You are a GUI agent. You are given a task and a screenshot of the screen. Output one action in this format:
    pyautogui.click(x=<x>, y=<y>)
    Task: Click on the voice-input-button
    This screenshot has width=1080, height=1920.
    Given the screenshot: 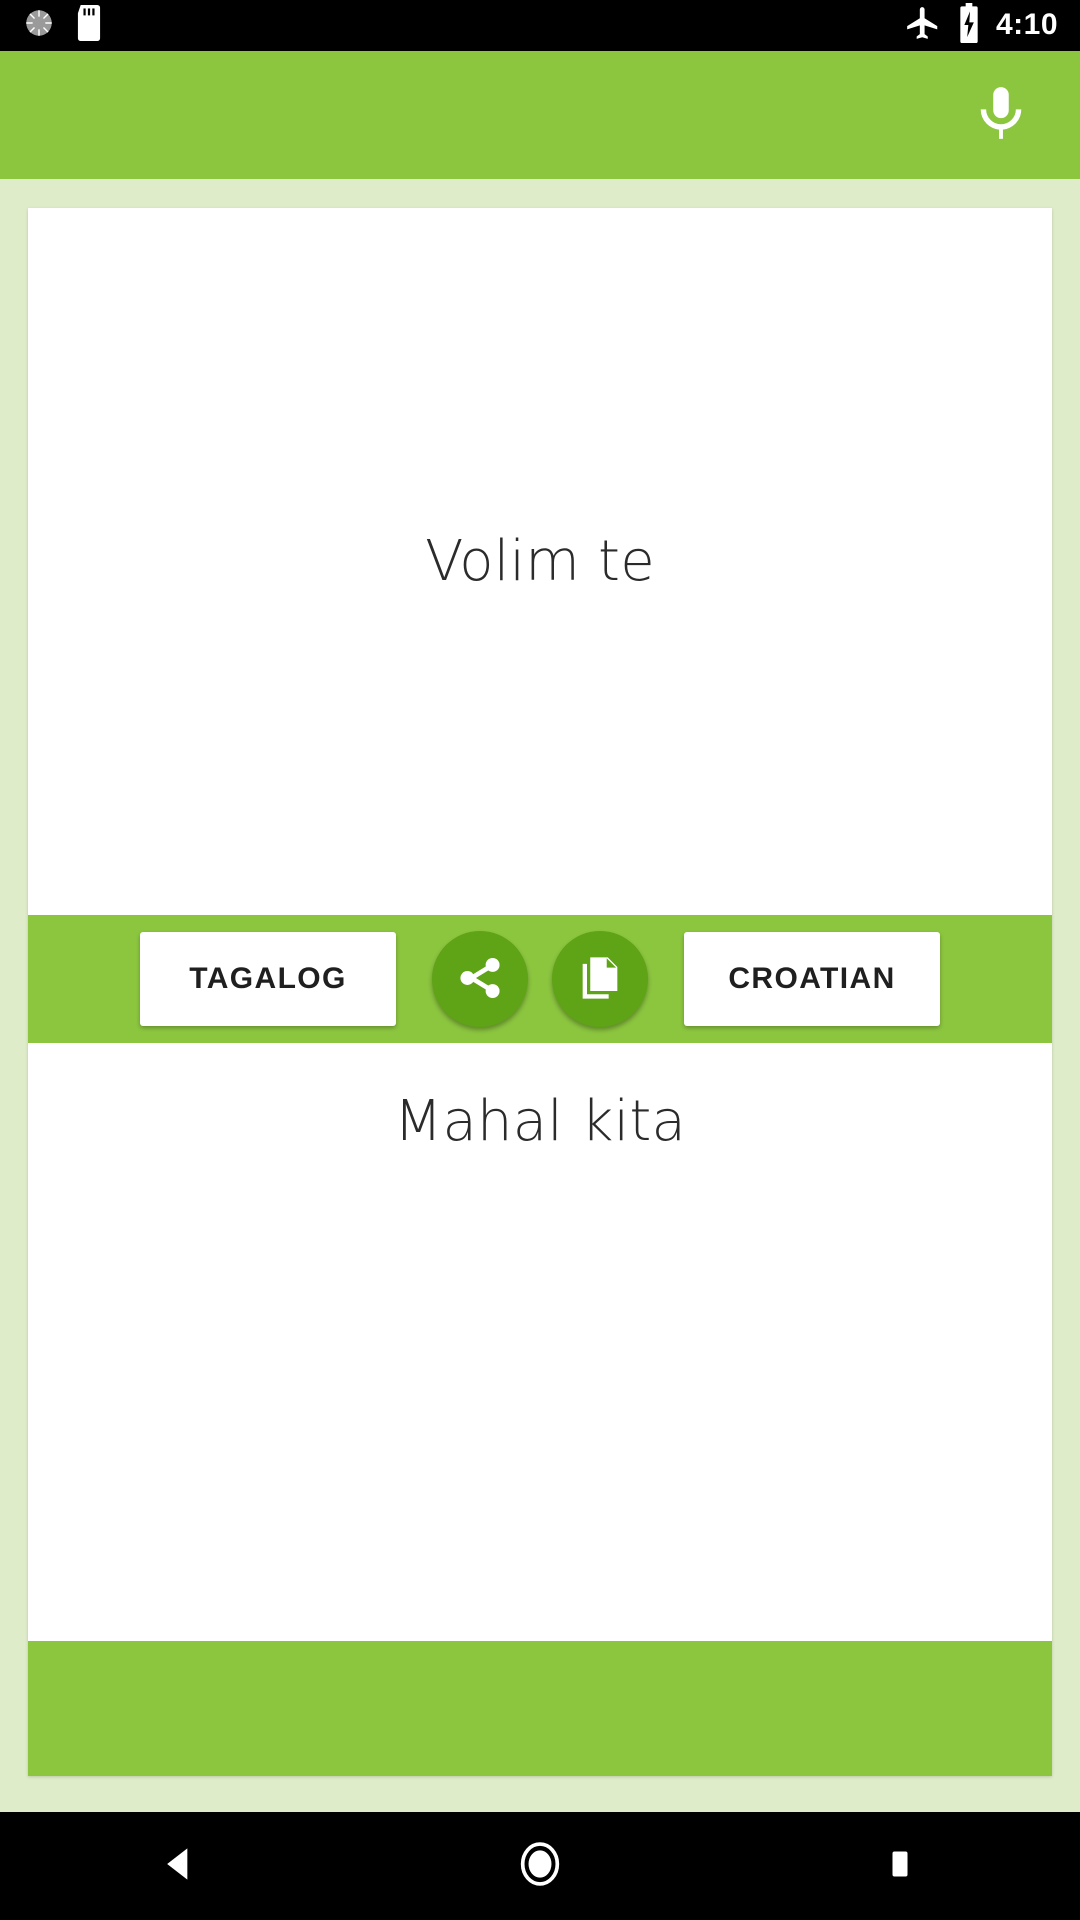 What is the action you would take?
    pyautogui.click(x=1001, y=115)
    